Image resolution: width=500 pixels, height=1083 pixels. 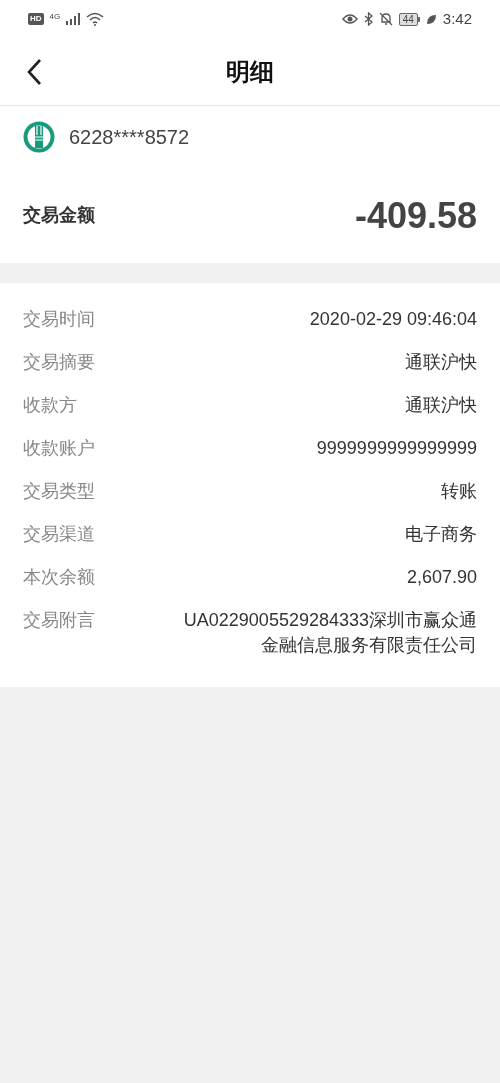 What do you see at coordinates (457, 18) in the screenshot?
I see `clock-time: 3:42` at bounding box center [457, 18].